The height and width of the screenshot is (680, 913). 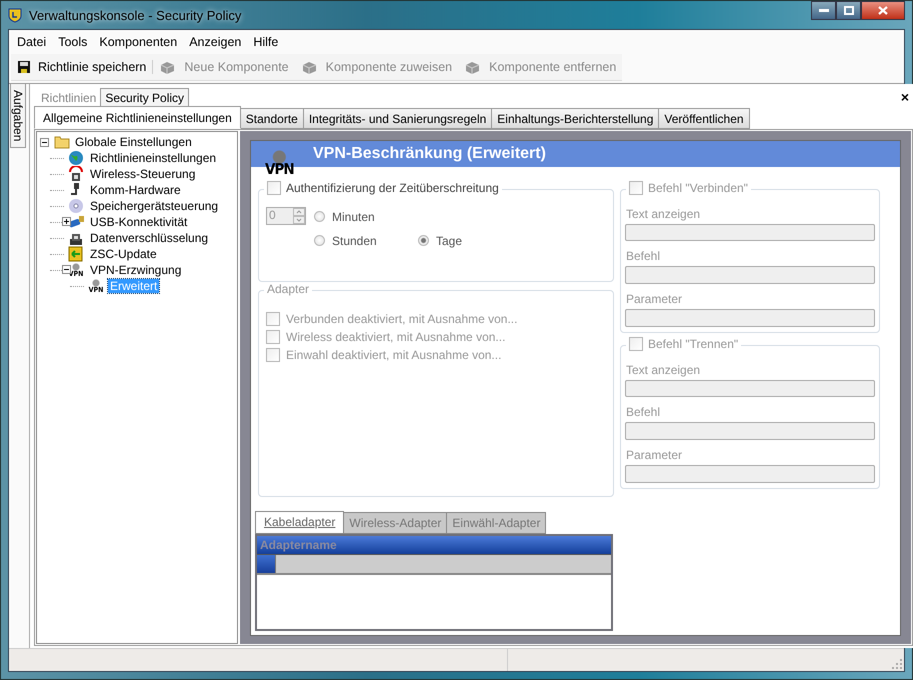 I want to click on maximize-icon, so click(x=849, y=10).